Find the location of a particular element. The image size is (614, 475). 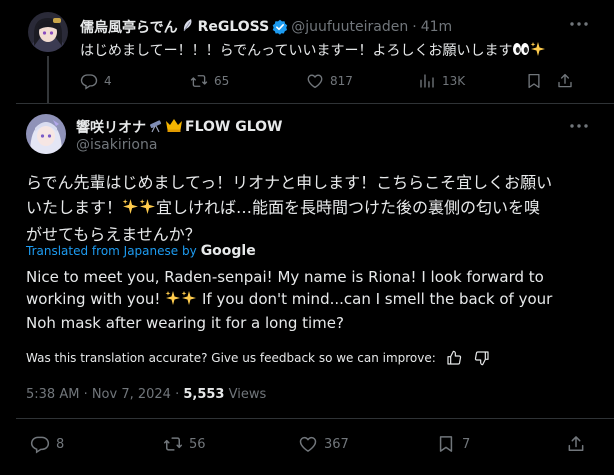

views-count: 5,553 is located at coordinates (204, 394).